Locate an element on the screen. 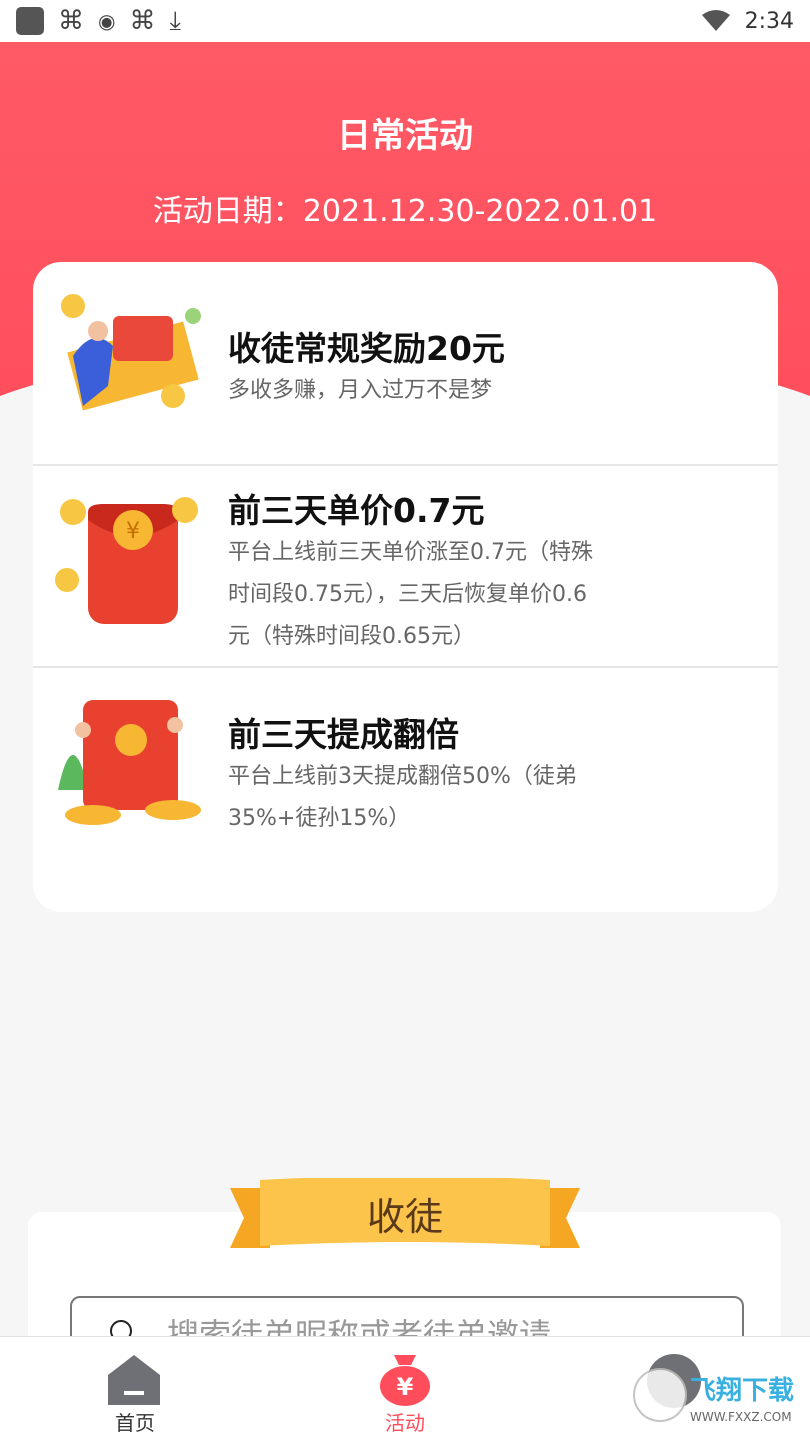 The image size is (810, 1441). page-title: 日常活动 is located at coordinates (405, 136).